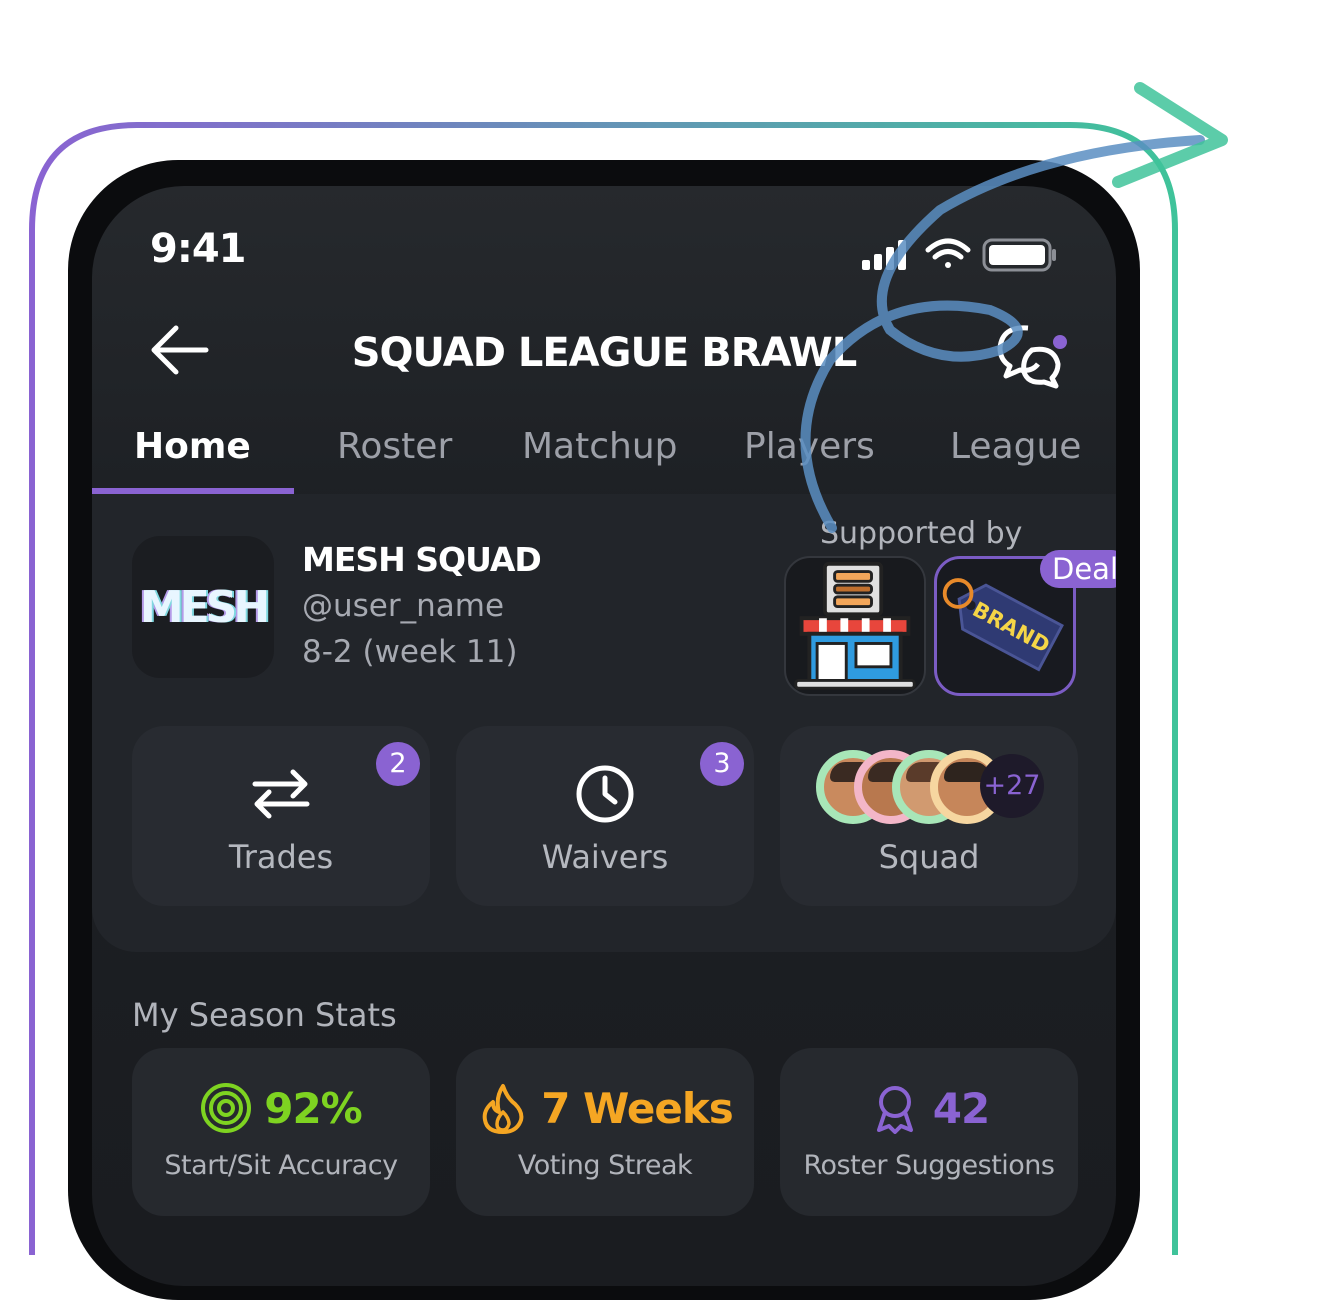 The width and height of the screenshot is (1333, 1300). I want to click on tab-bar: Home Roster Matchup Players League, so click(604, 457).